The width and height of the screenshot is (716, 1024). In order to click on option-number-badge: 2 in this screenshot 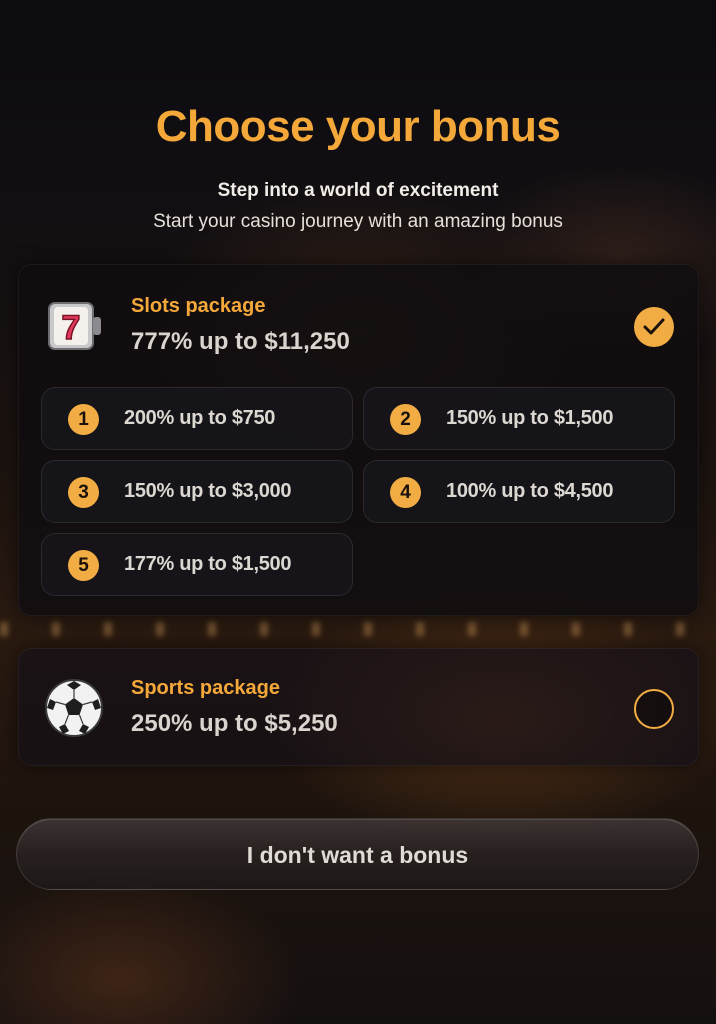, I will do `click(405, 419)`.